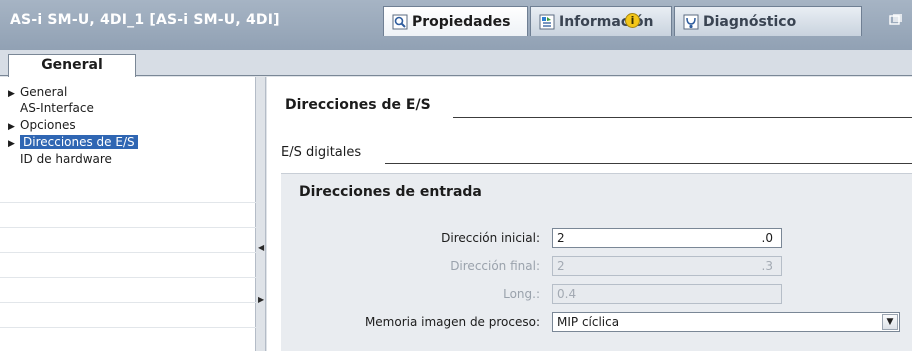 The height and width of the screenshot is (351, 912). Describe the element at coordinates (456, 63) in the screenshot. I see `inspector-tab-row: General` at that location.